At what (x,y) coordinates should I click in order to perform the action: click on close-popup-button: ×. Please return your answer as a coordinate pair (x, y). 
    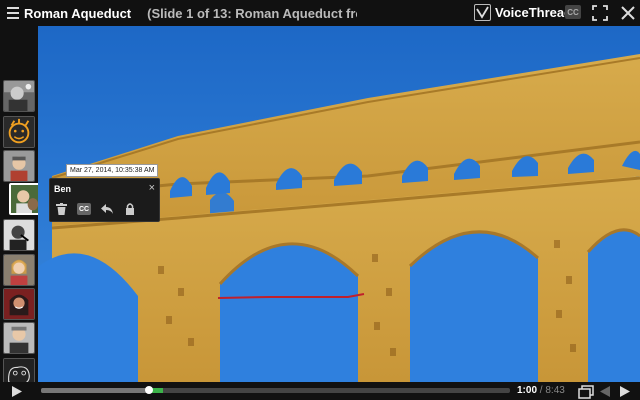
    Looking at the image, I should click on (152, 188).